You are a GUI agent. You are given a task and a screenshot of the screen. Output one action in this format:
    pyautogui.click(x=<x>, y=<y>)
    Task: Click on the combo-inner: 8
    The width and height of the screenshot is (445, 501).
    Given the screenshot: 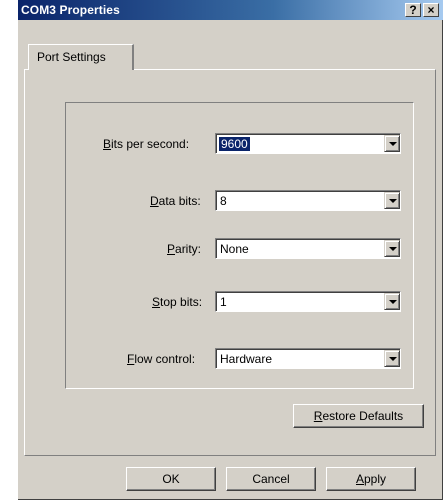 What is the action you would take?
    pyautogui.click(x=308, y=200)
    